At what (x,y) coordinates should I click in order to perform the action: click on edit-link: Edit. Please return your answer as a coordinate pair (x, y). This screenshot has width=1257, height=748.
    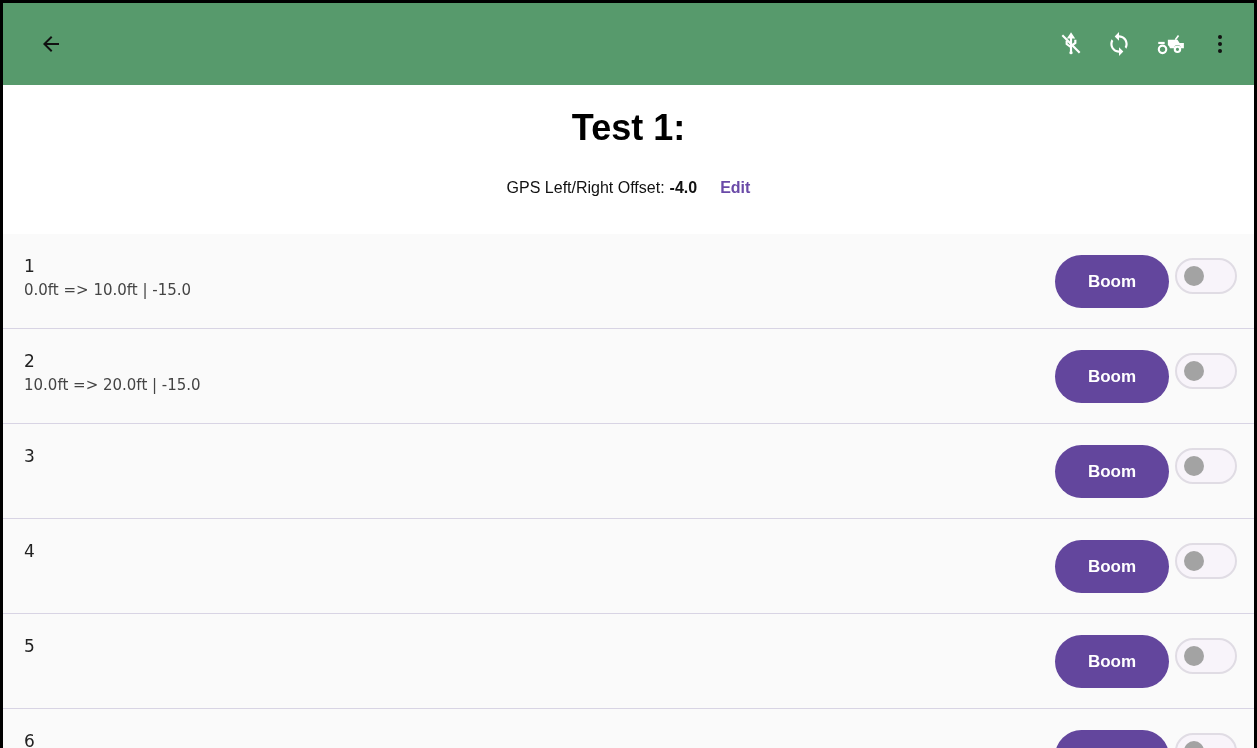
    Looking at the image, I should click on (735, 188).